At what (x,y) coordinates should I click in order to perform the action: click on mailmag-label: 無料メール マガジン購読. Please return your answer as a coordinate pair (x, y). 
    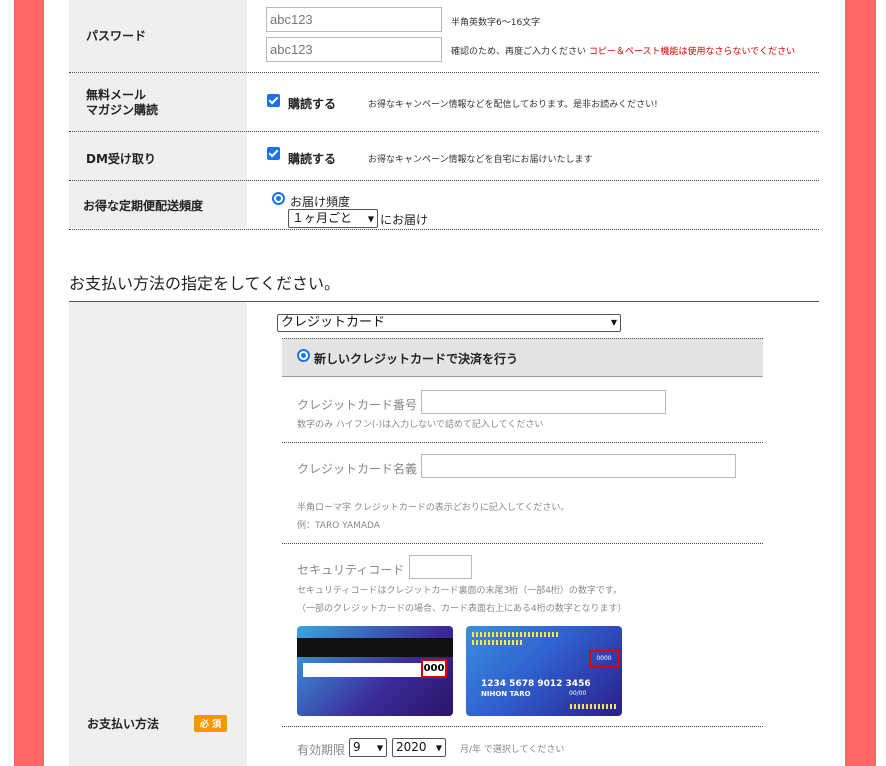
    Looking at the image, I should click on (122, 102).